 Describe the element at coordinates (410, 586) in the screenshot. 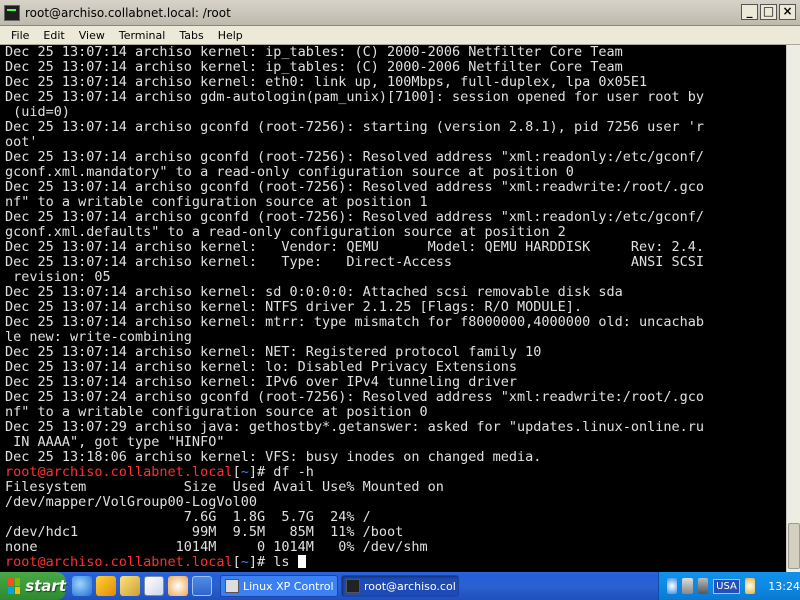

I see `task-label: root@archiso.col` at that location.